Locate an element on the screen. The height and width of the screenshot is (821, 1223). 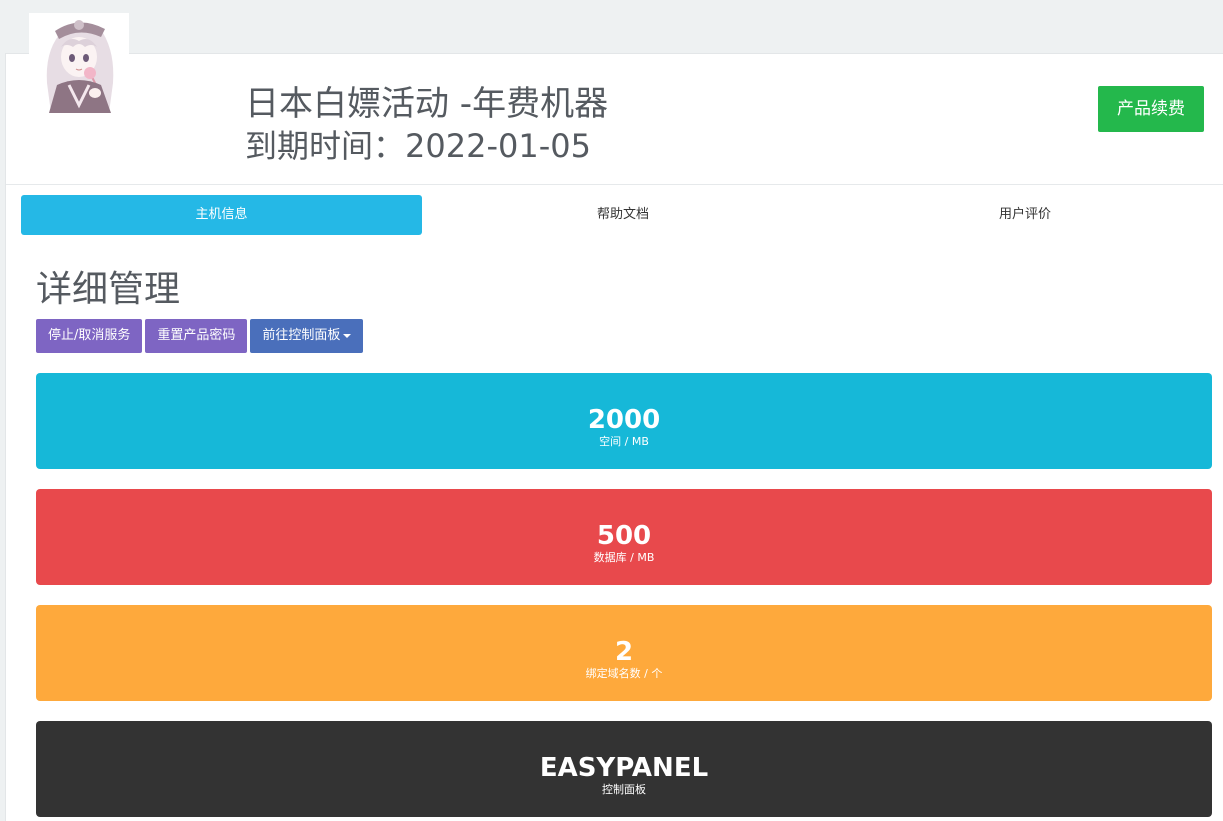
stat-label: 空间 / MB is located at coordinates (624, 441).